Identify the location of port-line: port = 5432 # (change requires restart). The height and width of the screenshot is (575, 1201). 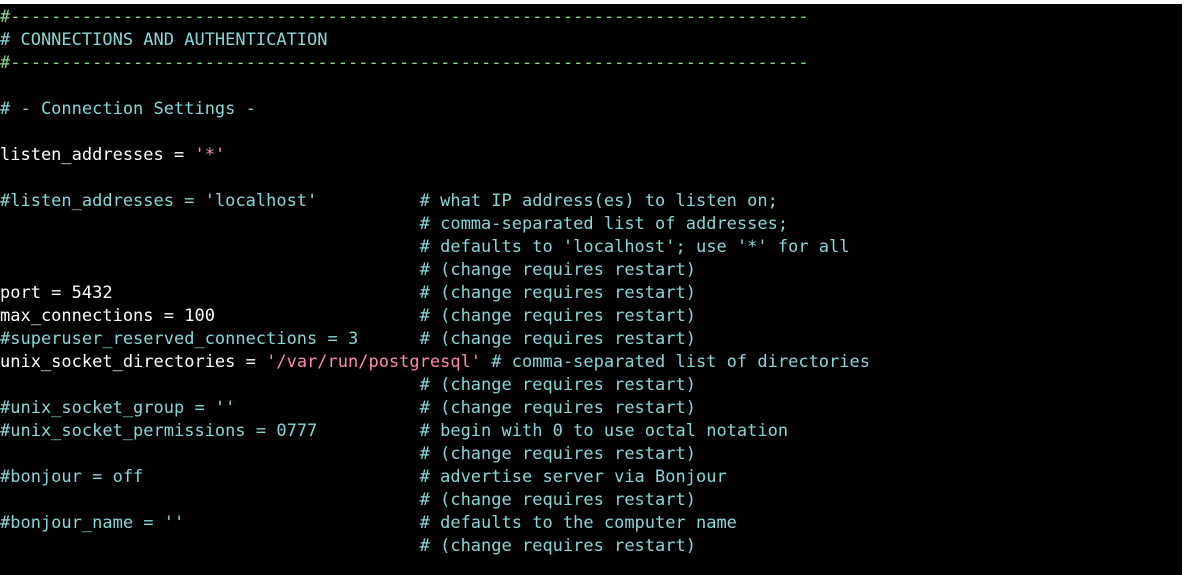
(348, 293).